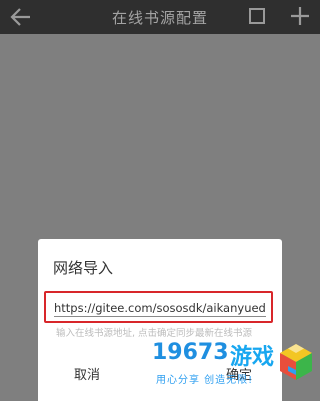 This screenshot has width=320, height=401. What do you see at coordinates (300, 16) in the screenshot?
I see `add-icon` at bounding box center [300, 16].